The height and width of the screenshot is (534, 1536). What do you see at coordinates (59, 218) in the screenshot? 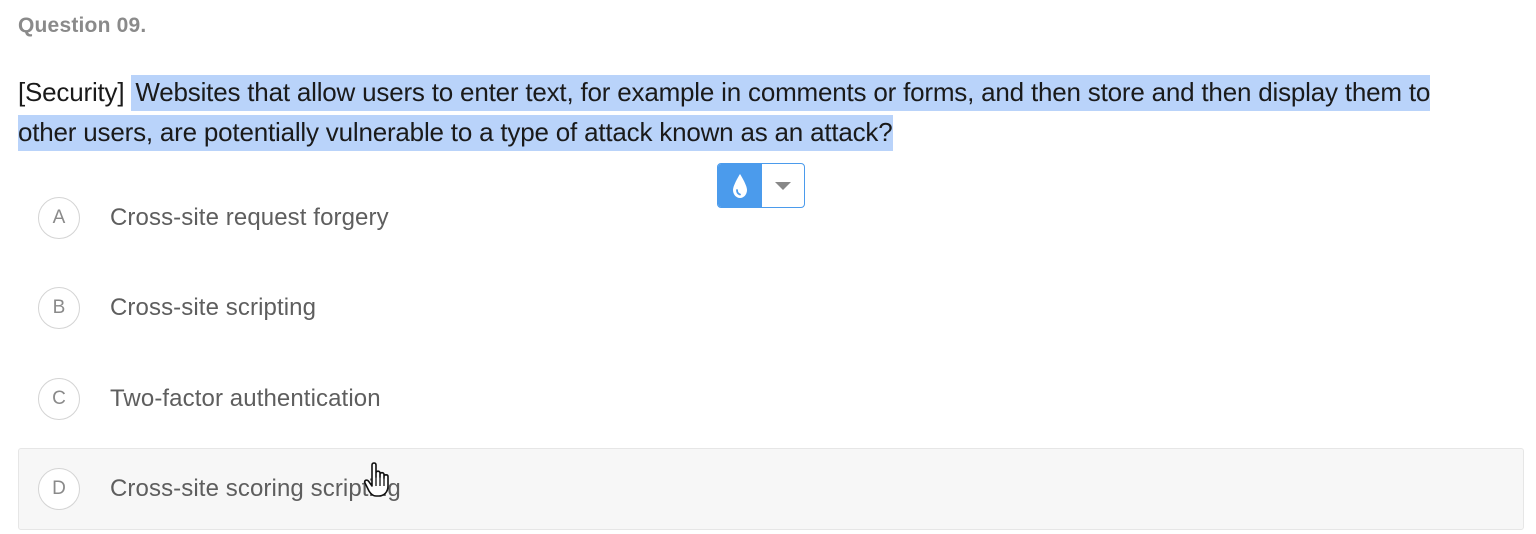
I see `option-letter-a: A` at bounding box center [59, 218].